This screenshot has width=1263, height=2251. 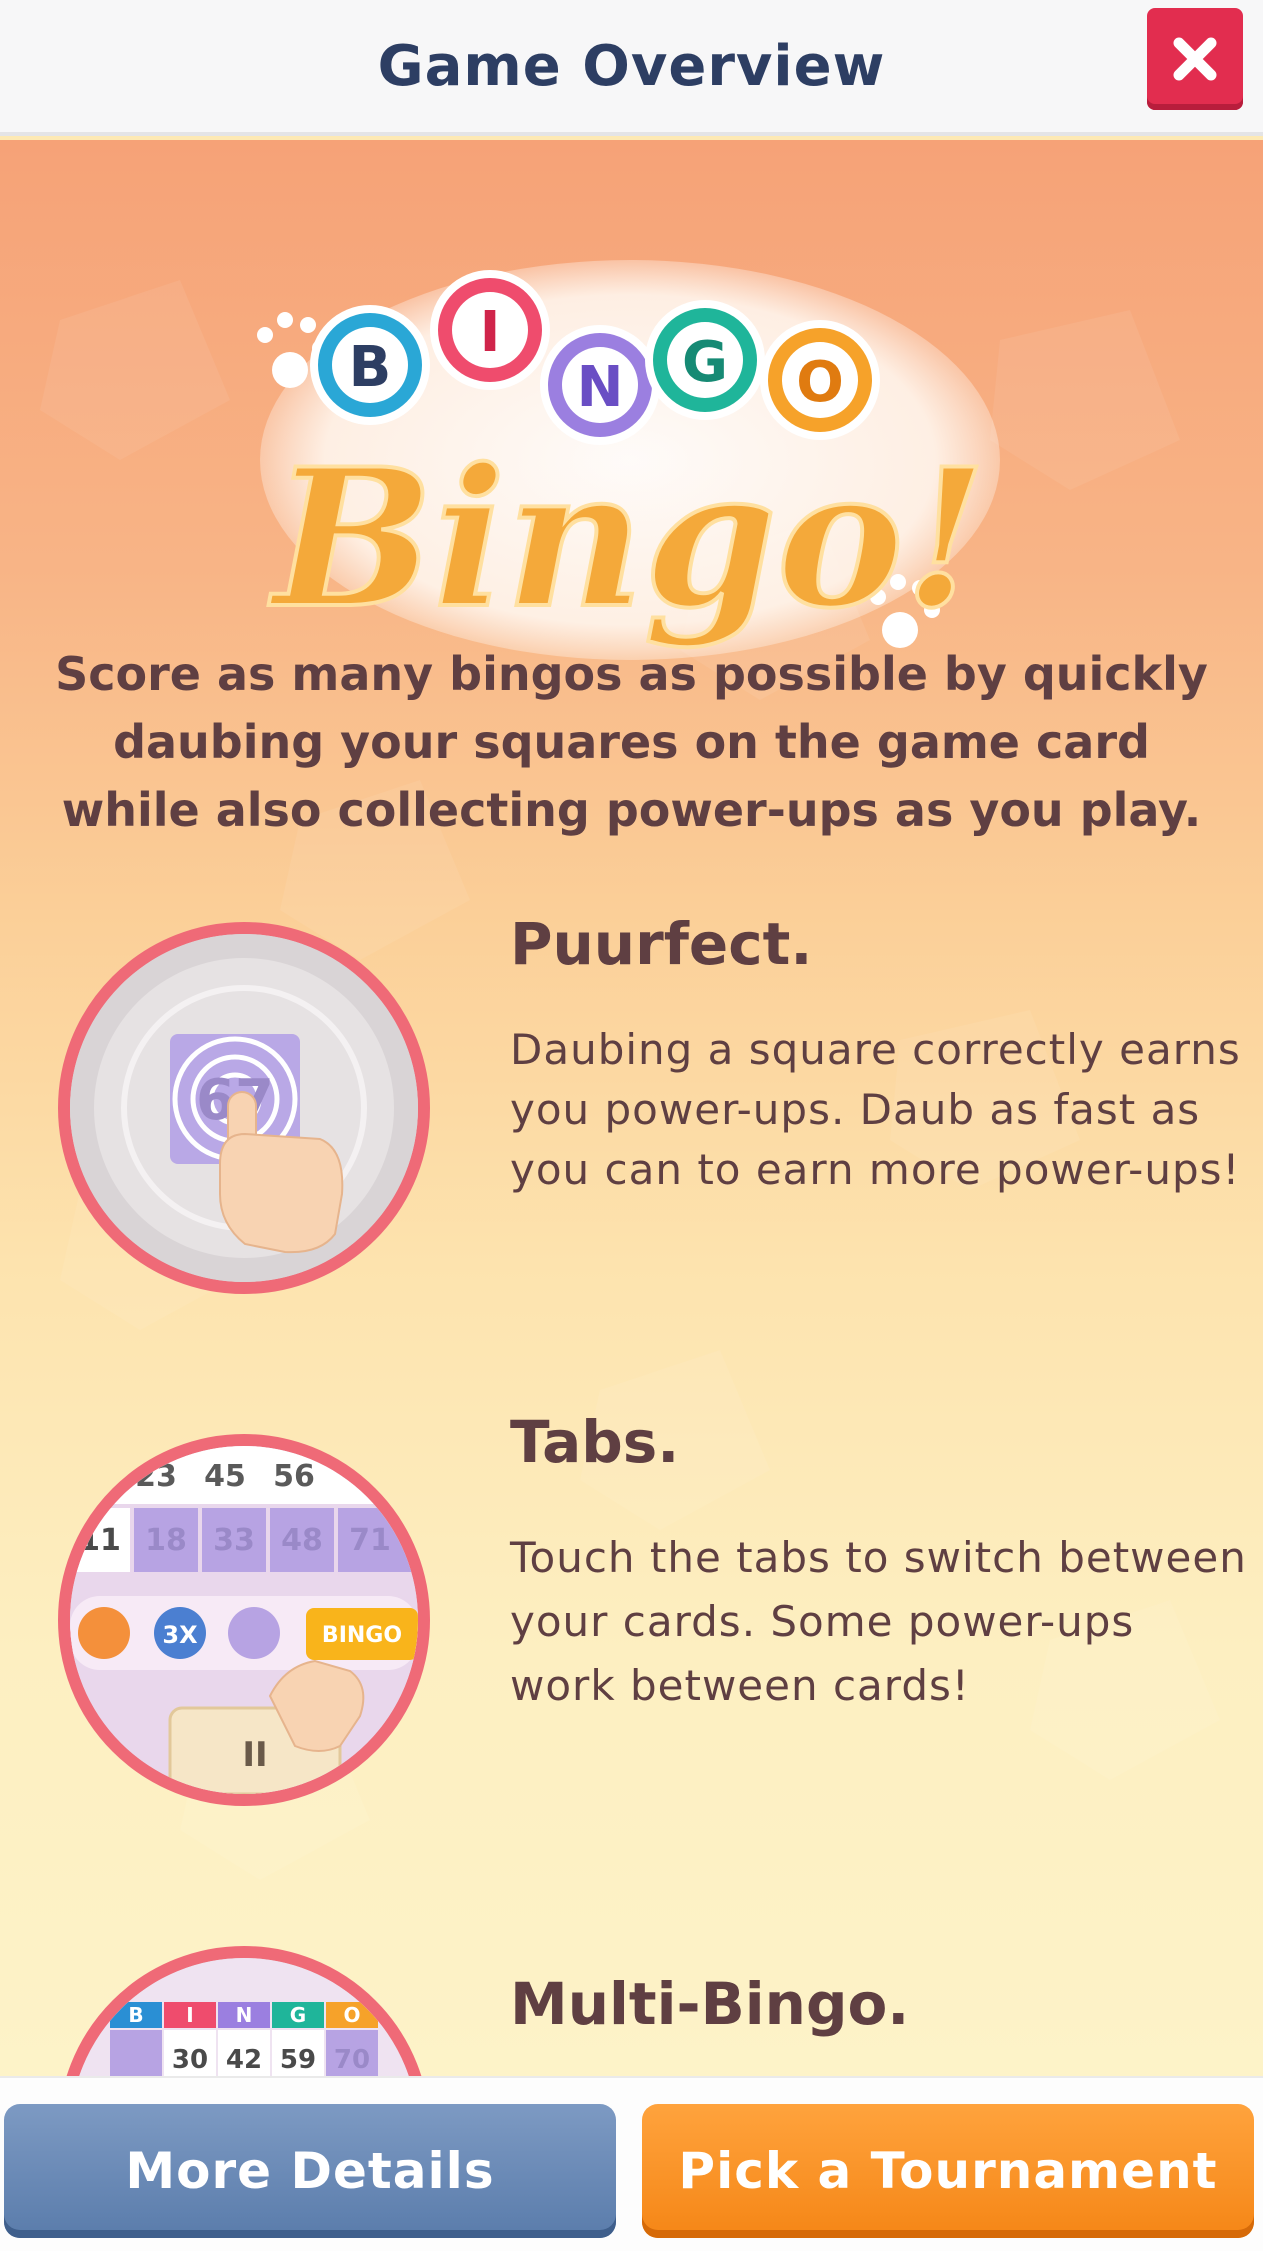 What do you see at coordinates (298, 2060) in the screenshot?
I see `svg-text: 59` at bounding box center [298, 2060].